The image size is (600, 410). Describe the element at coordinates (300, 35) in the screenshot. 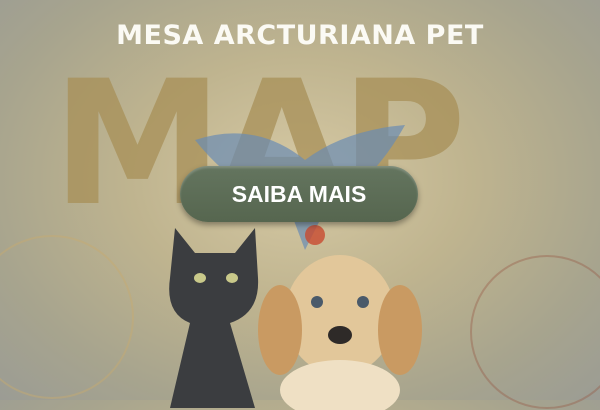

I see `banner-title: MESA ARCTURIANA PET` at that location.